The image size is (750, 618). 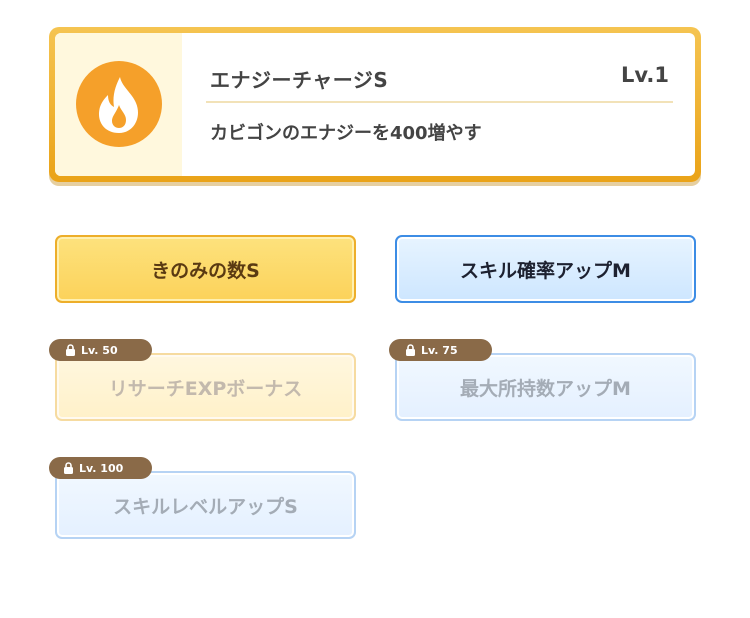 What do you see at coordinates (299, 80) in the screenshot?
I see `skill-name: エナジーチャージS` at bounding box center [299, 80].